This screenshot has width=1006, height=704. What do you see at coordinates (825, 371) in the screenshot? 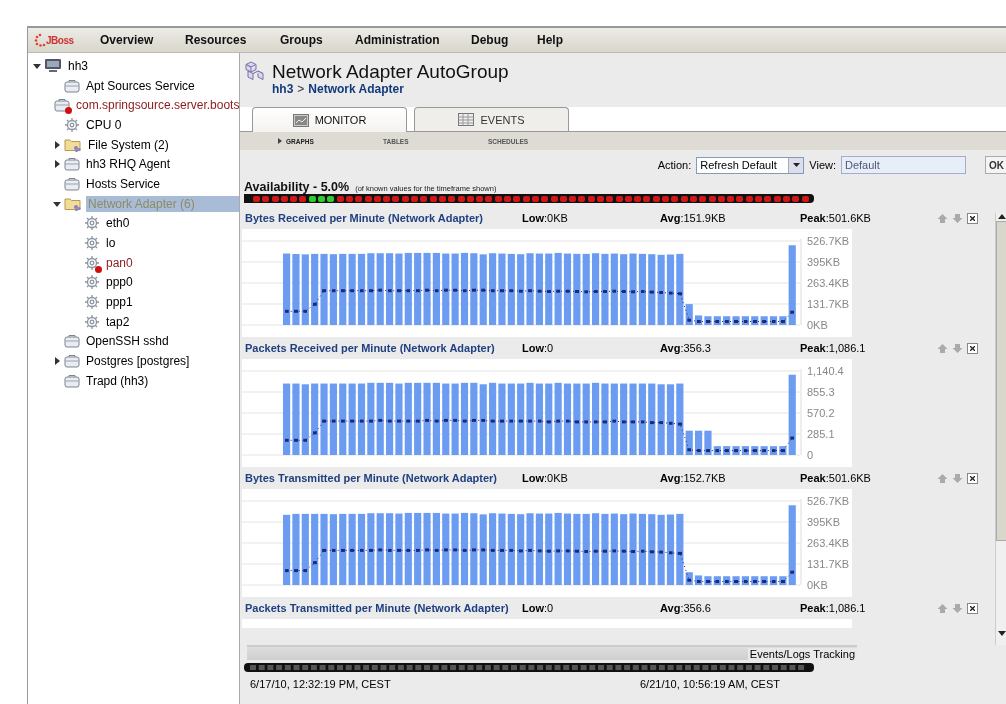
I see `axis-tick-label: 1,140.4` at bounding box center [825, 371].